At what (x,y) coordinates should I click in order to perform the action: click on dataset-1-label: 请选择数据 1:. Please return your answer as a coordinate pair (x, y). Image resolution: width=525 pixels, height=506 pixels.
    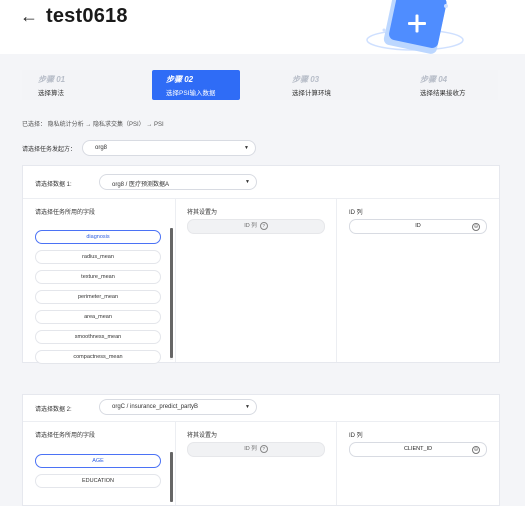
    Looking at the image, I should click on (53, 185).